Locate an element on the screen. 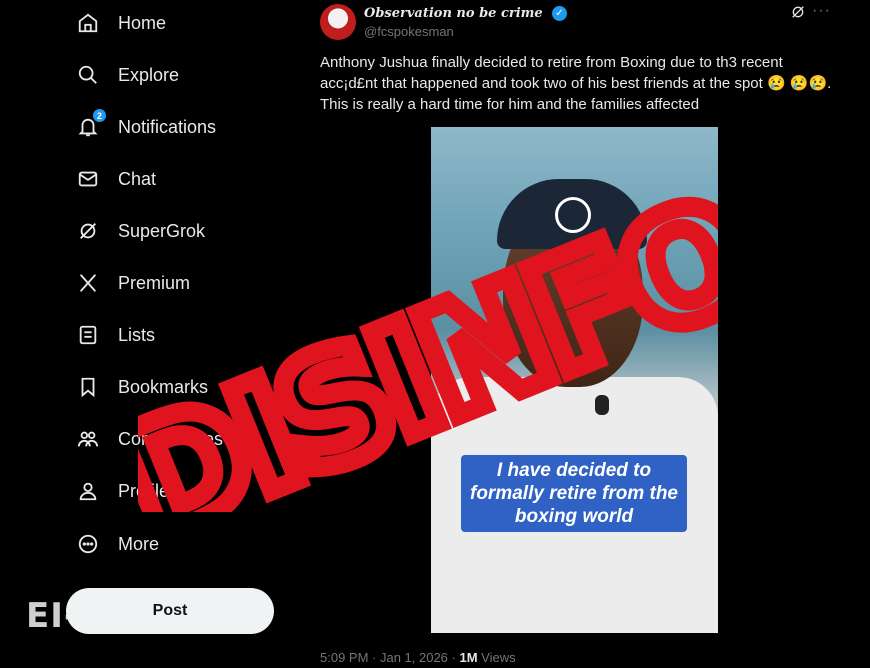  sidebar-item-more: More is located at coordinates (117, 544).